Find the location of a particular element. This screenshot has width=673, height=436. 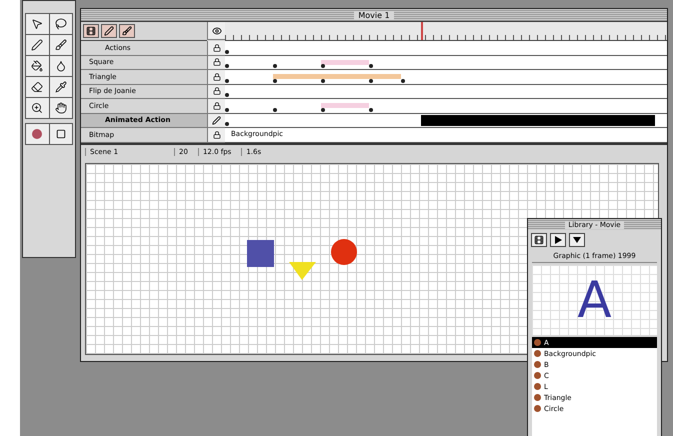

lasso-icon is located at coordinates (61, 24).